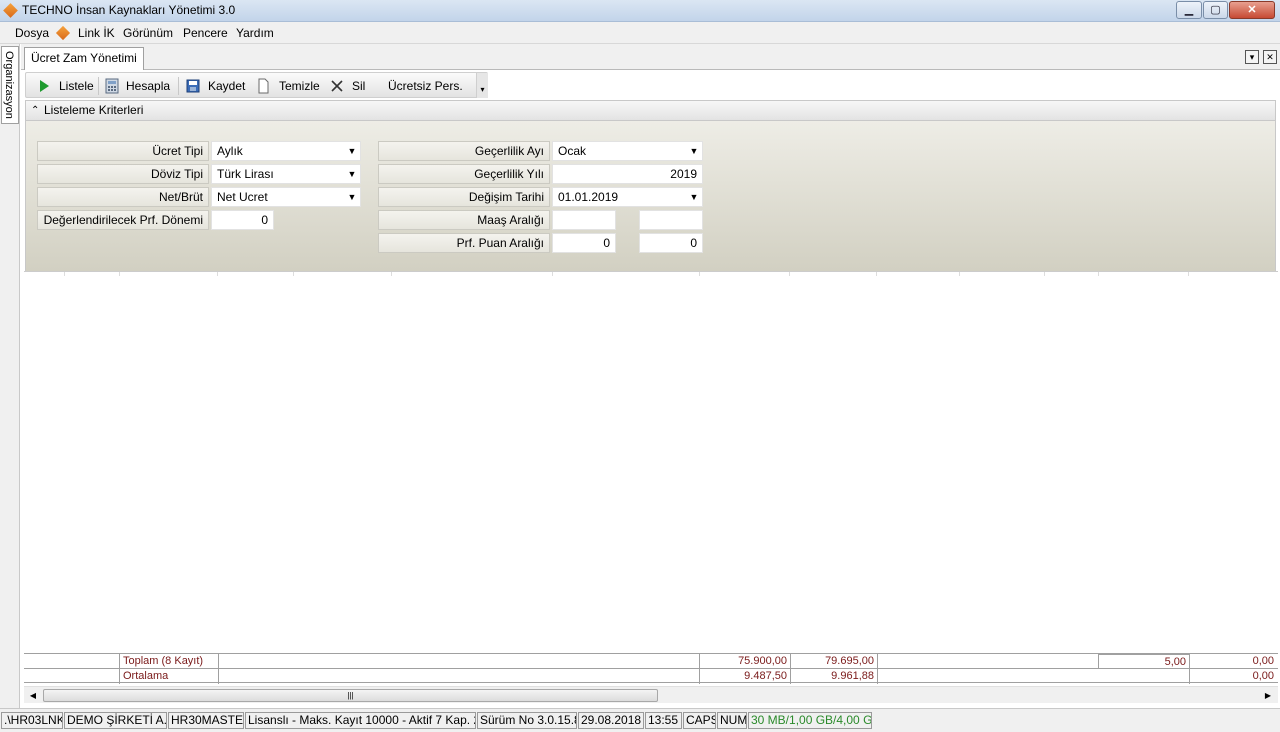 This screenshot has width=1280, height=732. Describe the element at coordinates (286, 197) in the screenshot. I see `net-brut-select: Net Ucret ▼` at that location.